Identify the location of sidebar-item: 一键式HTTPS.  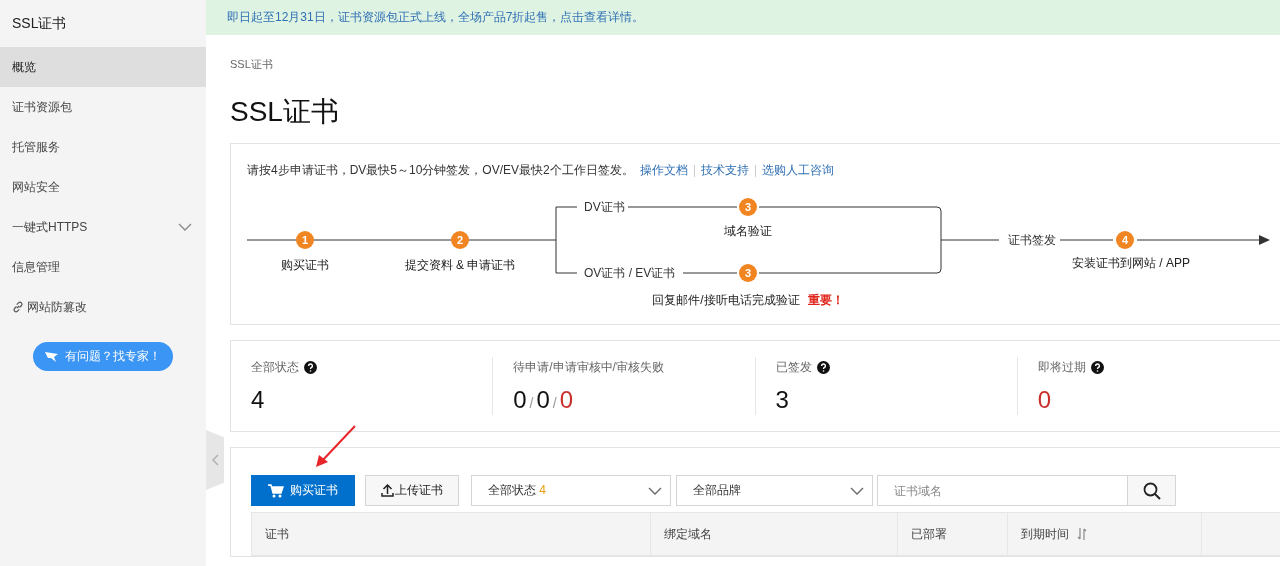
(103, 227).